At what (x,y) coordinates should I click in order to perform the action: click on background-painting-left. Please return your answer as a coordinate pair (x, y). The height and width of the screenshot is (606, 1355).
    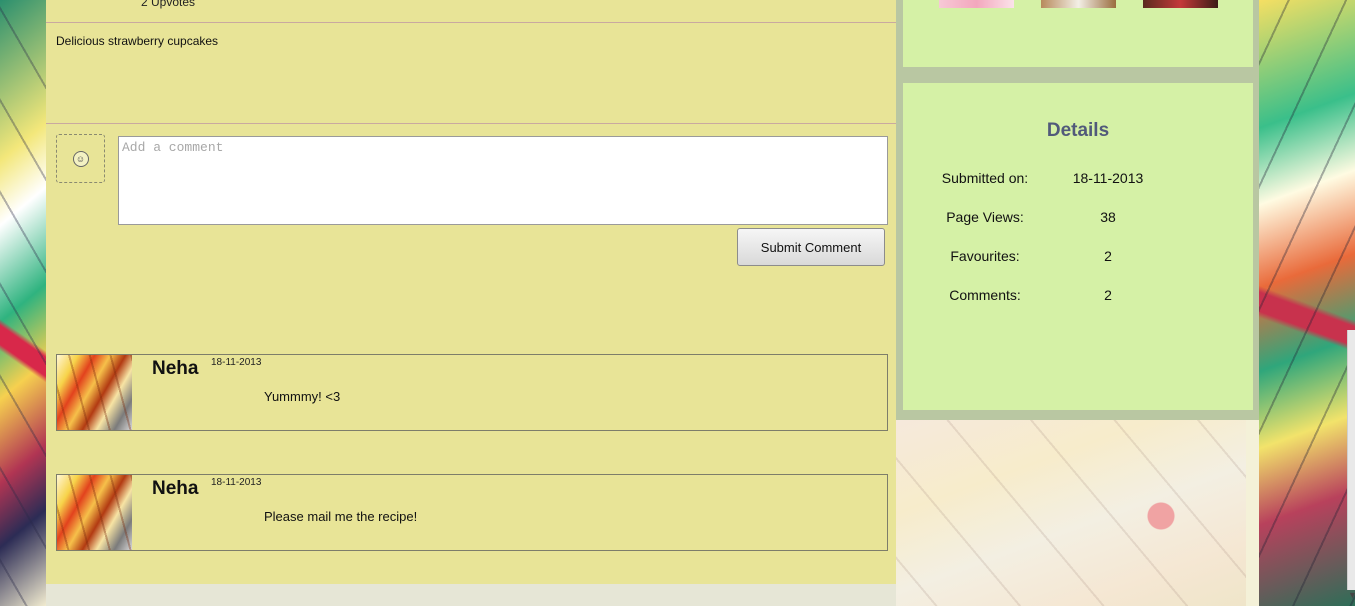
    Looking at the image, I should click on (23, 303).